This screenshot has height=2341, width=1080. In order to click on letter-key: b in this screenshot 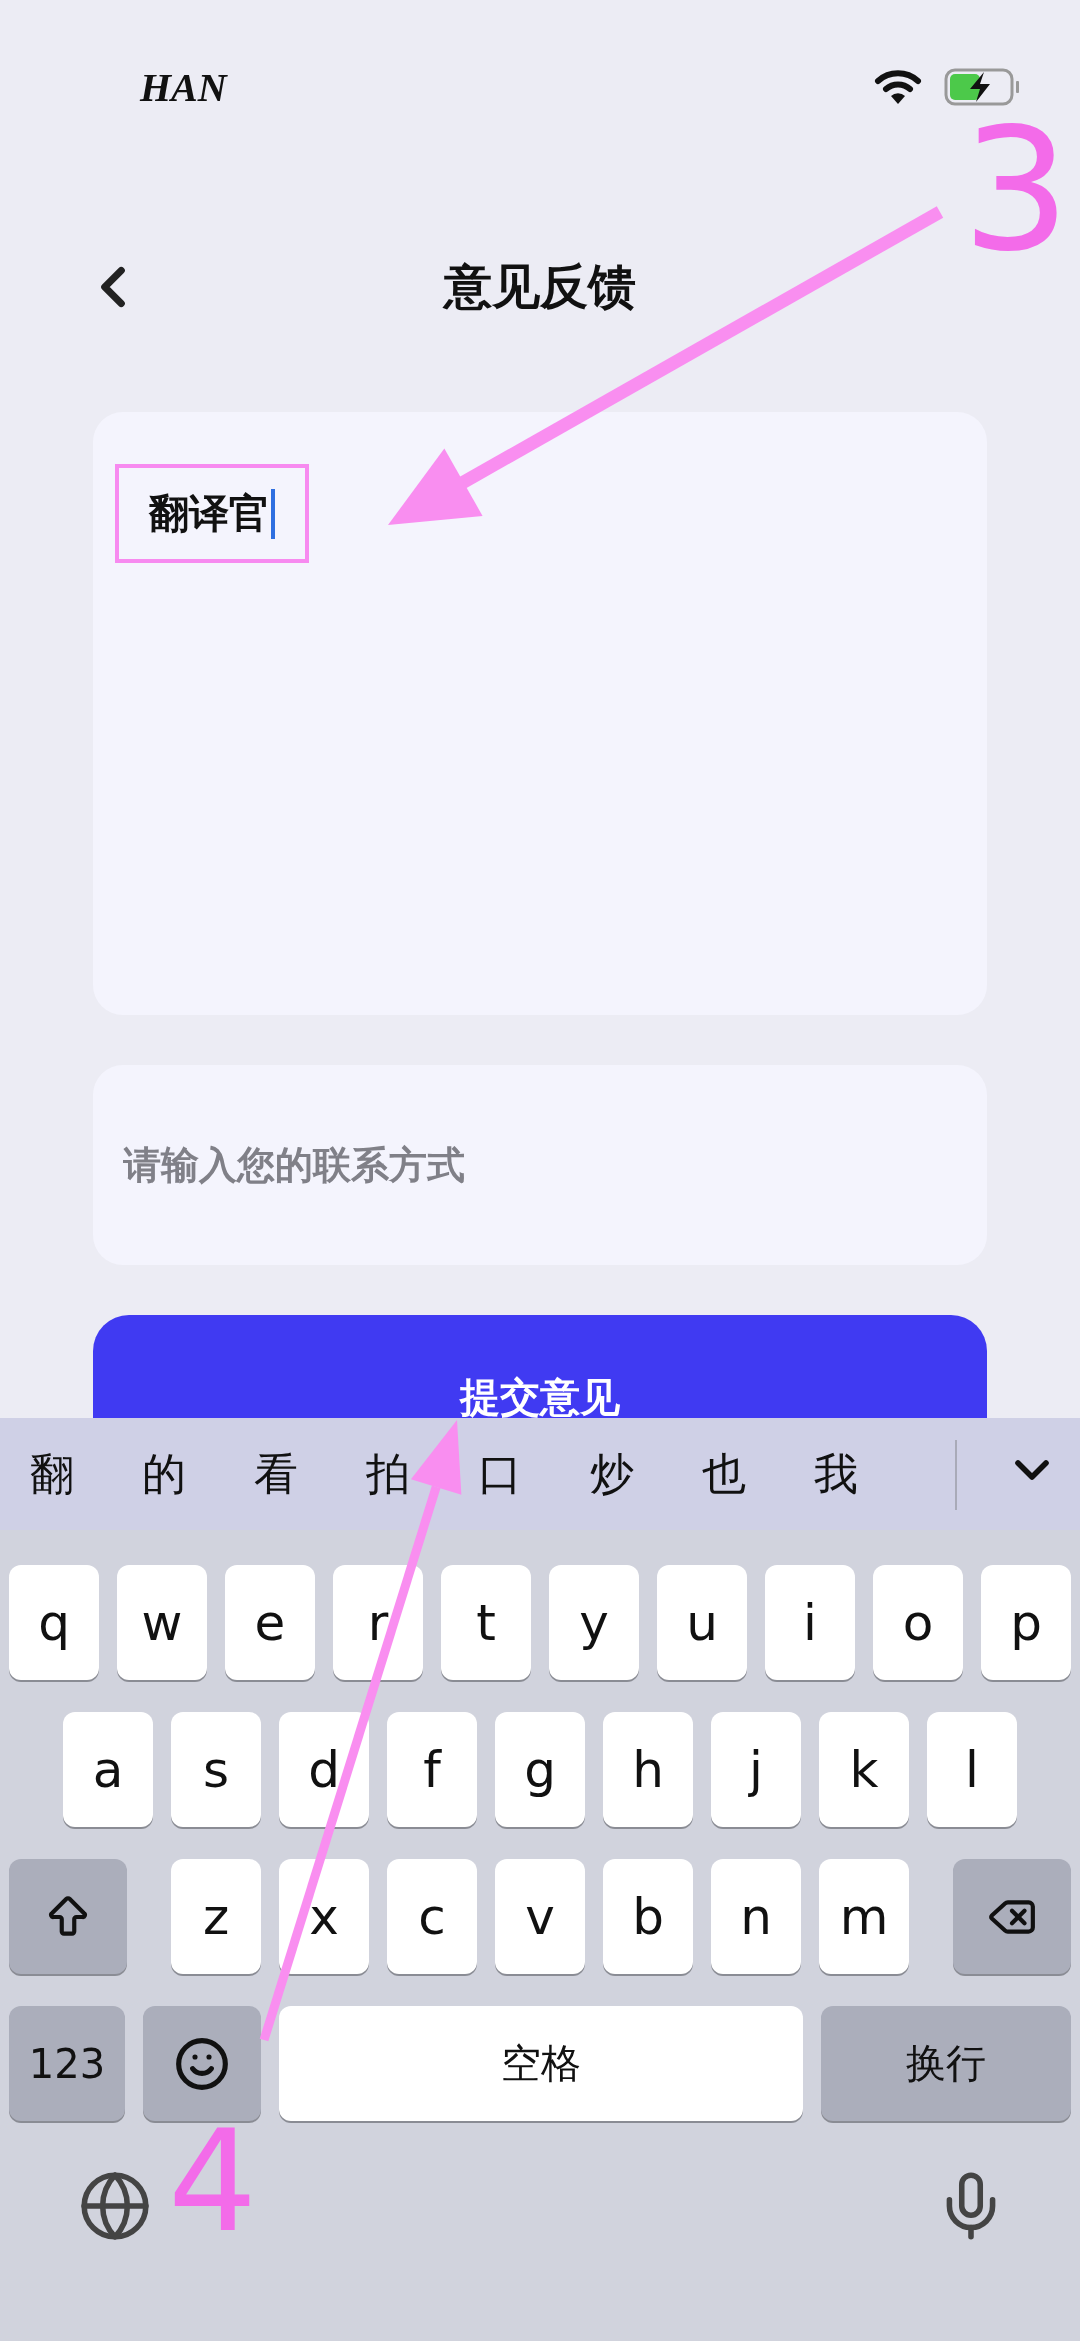, I will do `click(648, 1916)`.